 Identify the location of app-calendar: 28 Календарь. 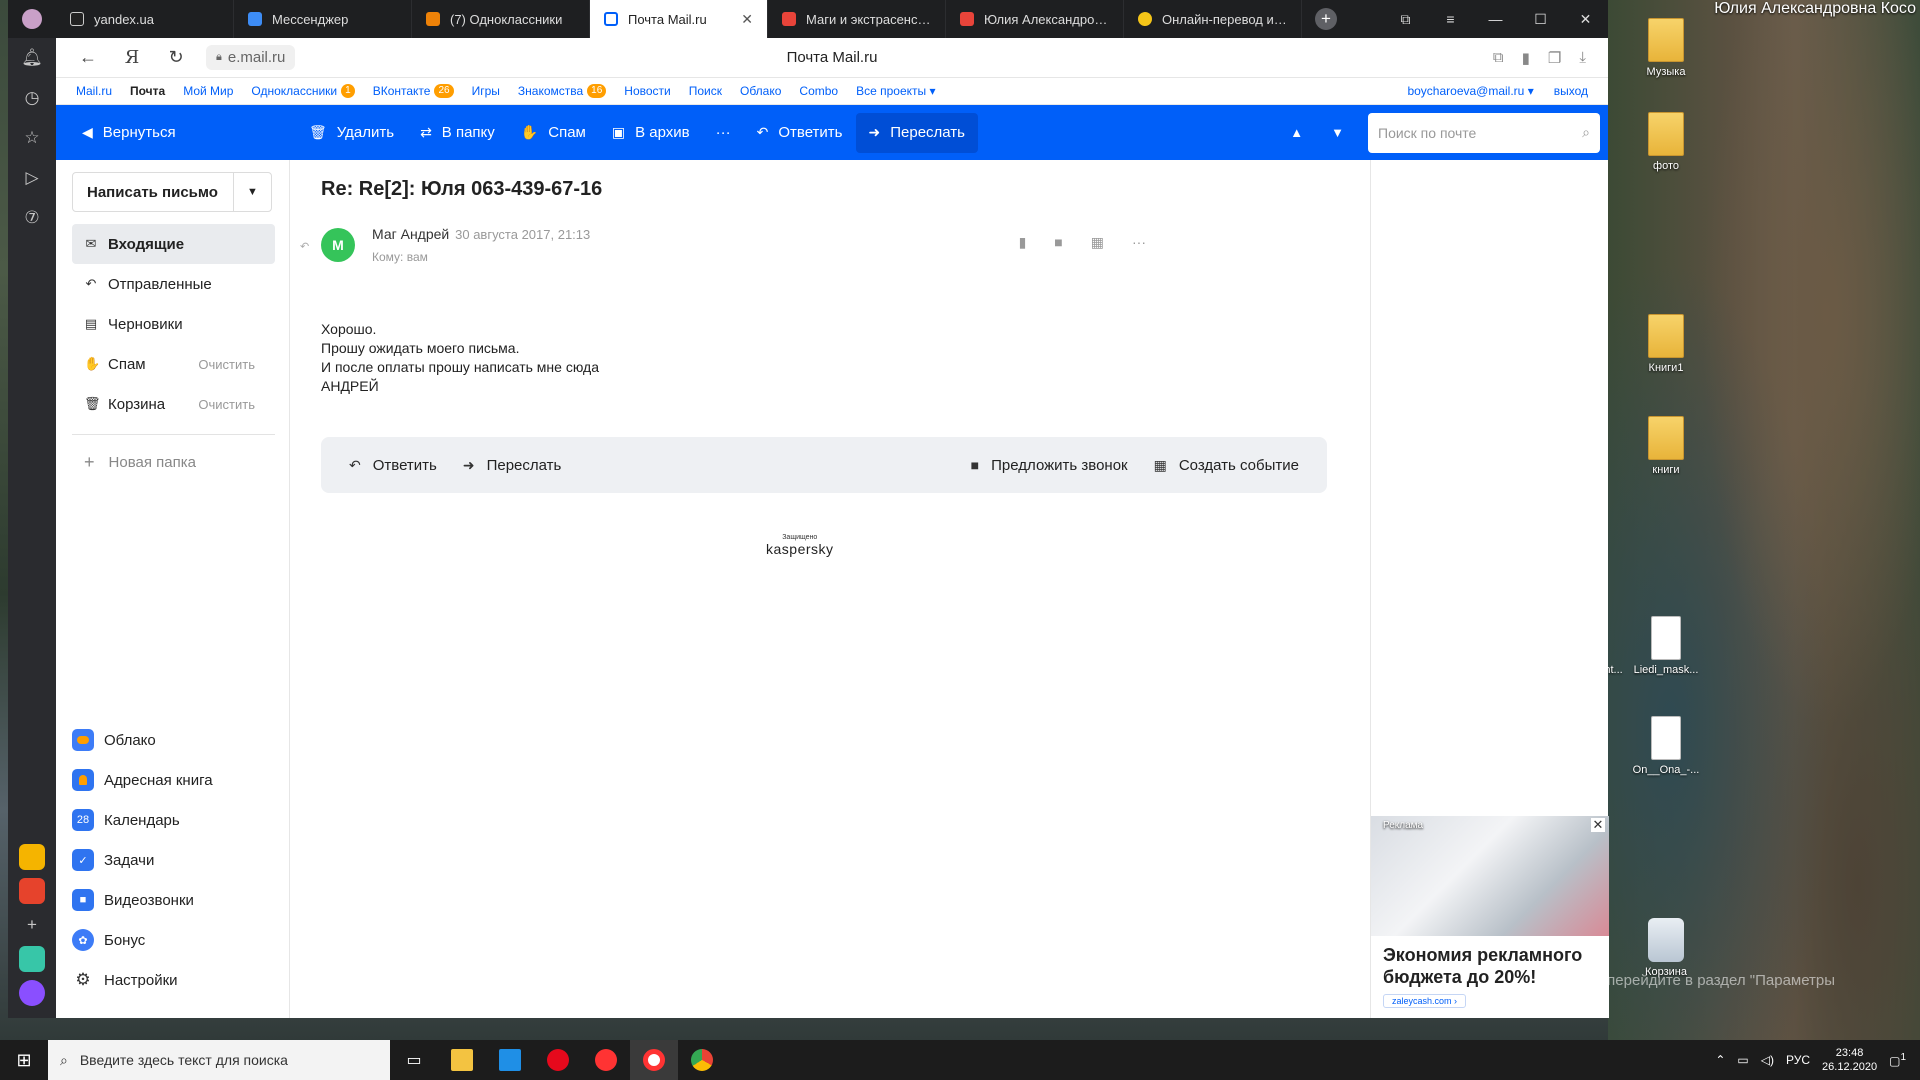
(142, 820).